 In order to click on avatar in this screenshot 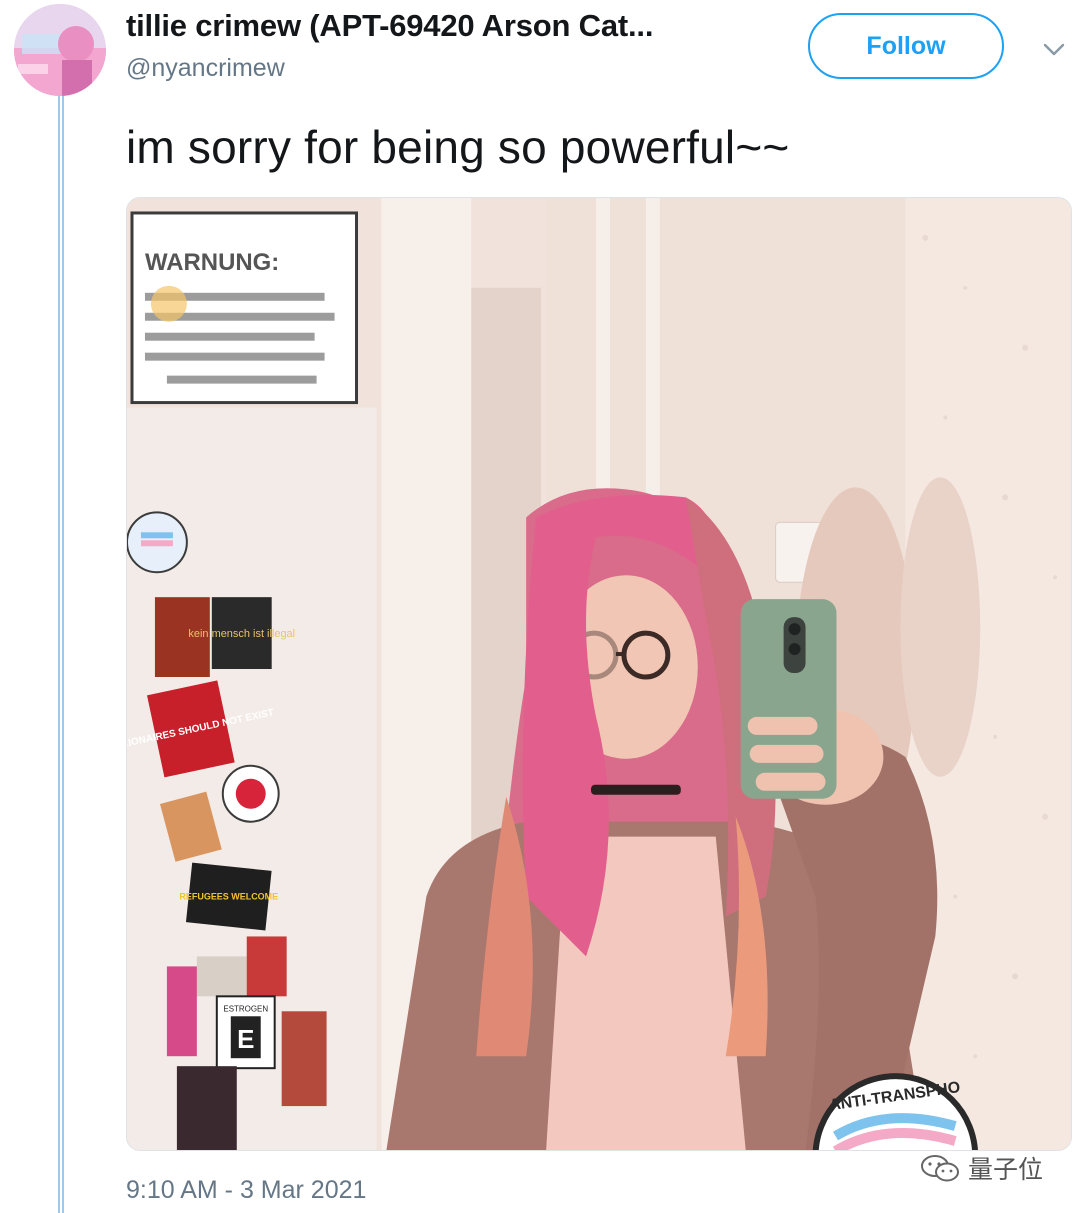, I will do `click(60, 50)`.